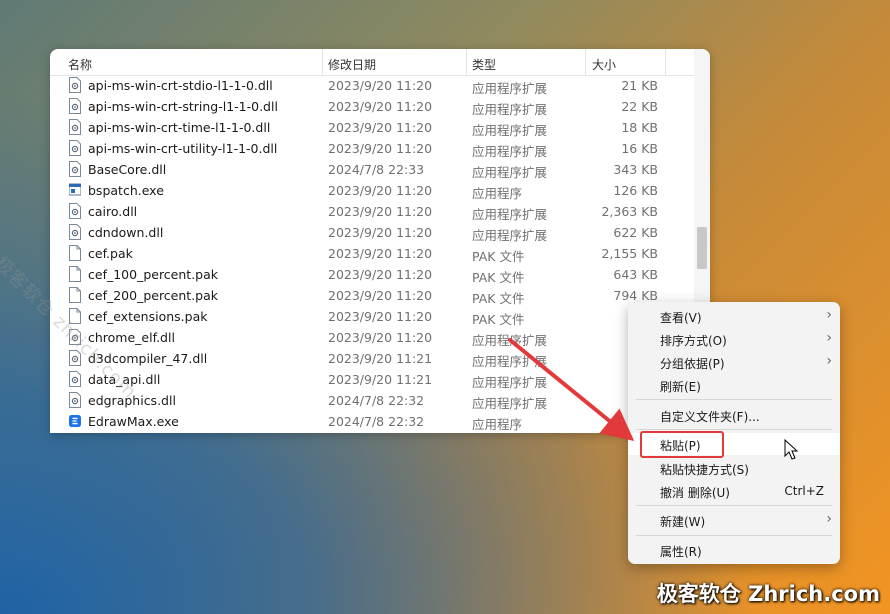  Describe the element at coordinates (791, 449) in the screenshot. I see `mouse-cursor-icon` at that location.